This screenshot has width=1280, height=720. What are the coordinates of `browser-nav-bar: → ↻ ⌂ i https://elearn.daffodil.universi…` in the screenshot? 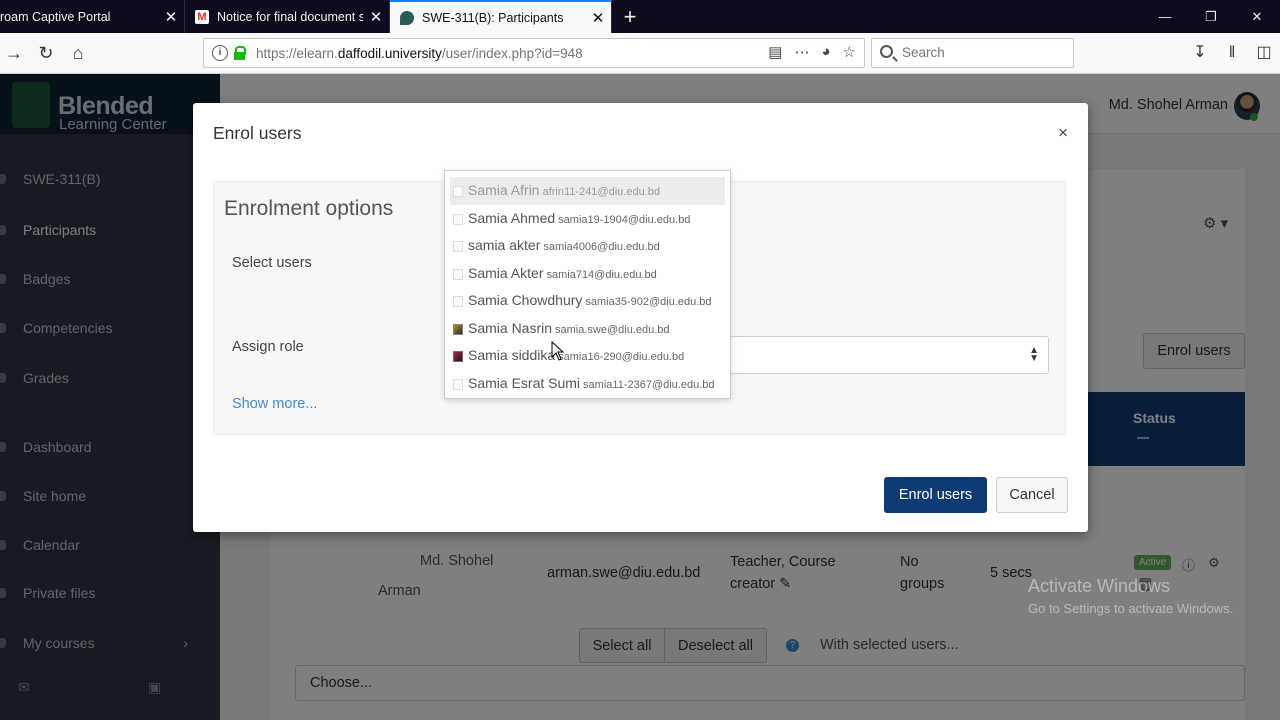 It's located at (640, 53).